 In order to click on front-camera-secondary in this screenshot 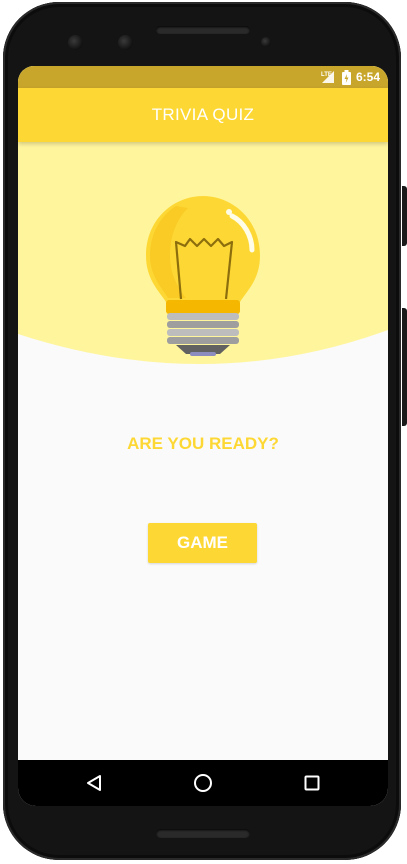, I will do `click(125, 42)`.